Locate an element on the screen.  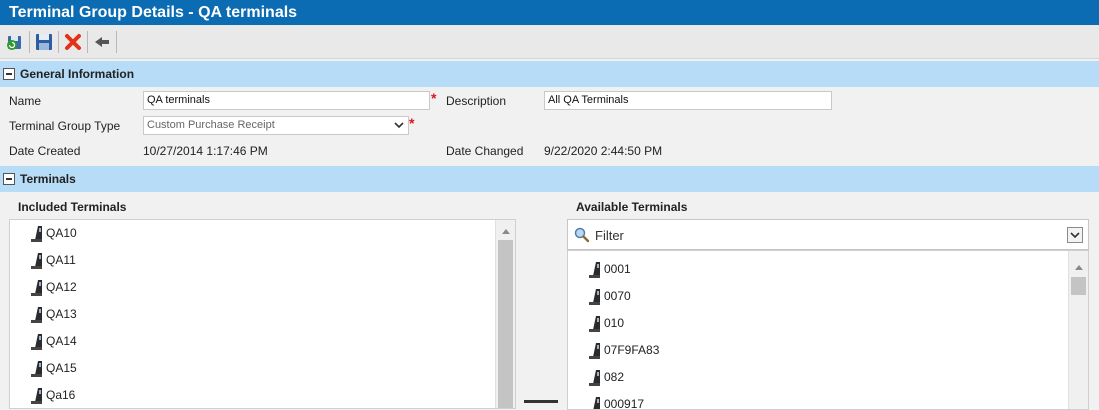
list-item-label: 000917 is located at coordinates (624, 403).